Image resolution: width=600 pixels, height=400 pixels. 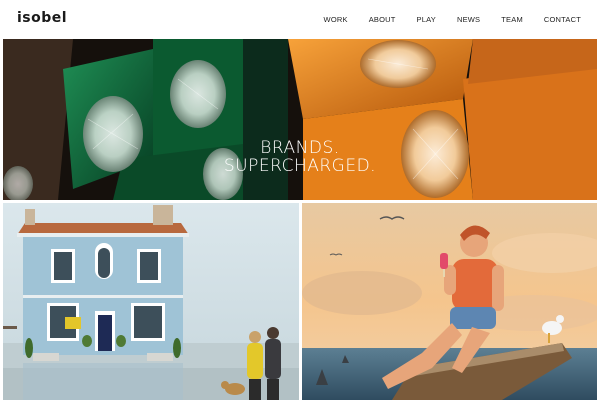 What do you see at coordinates (300, 19) in the screenshot?
I see `site-header: isobel WORK ABOUT PLAY NEWS TEAM CONTACT` at bounding box center [300, 19].